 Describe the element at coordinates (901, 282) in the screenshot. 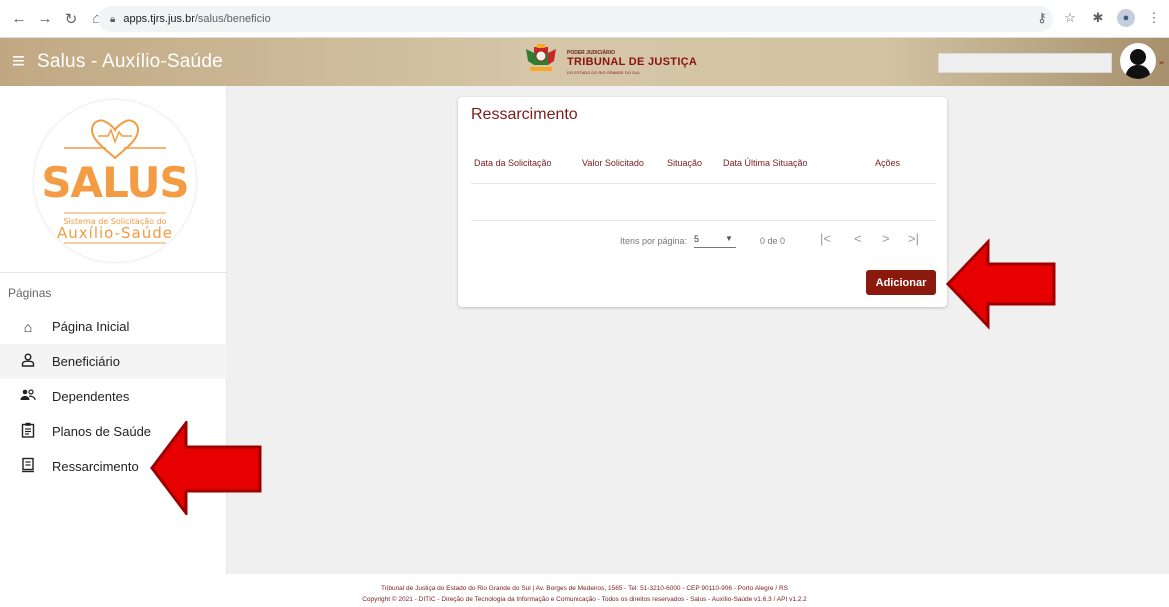

I see `add-button: Adicionar` at that location.